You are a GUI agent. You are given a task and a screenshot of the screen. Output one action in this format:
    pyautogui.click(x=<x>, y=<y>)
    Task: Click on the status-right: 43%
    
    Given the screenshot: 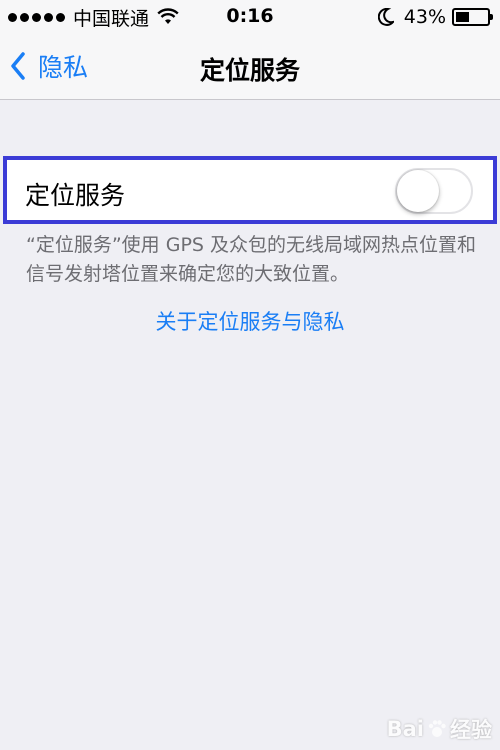 What is the action you would take?
    pyautogui.click(x=435, y=17)
    